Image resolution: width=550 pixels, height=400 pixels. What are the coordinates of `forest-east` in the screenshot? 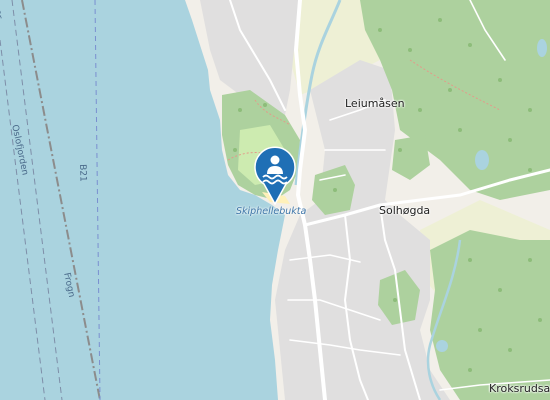 It's located at (490, 315).